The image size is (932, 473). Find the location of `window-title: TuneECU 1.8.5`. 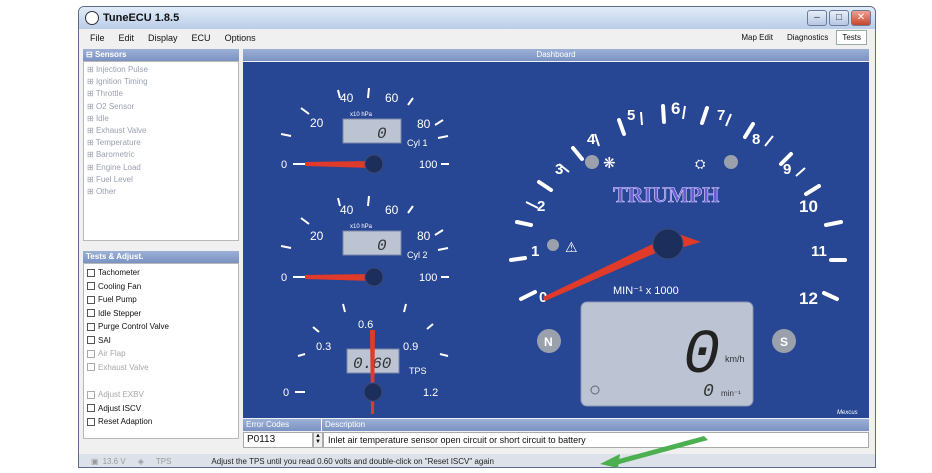

window-title: TuneECU 1.8.5 is located at coordinates (141, 18).